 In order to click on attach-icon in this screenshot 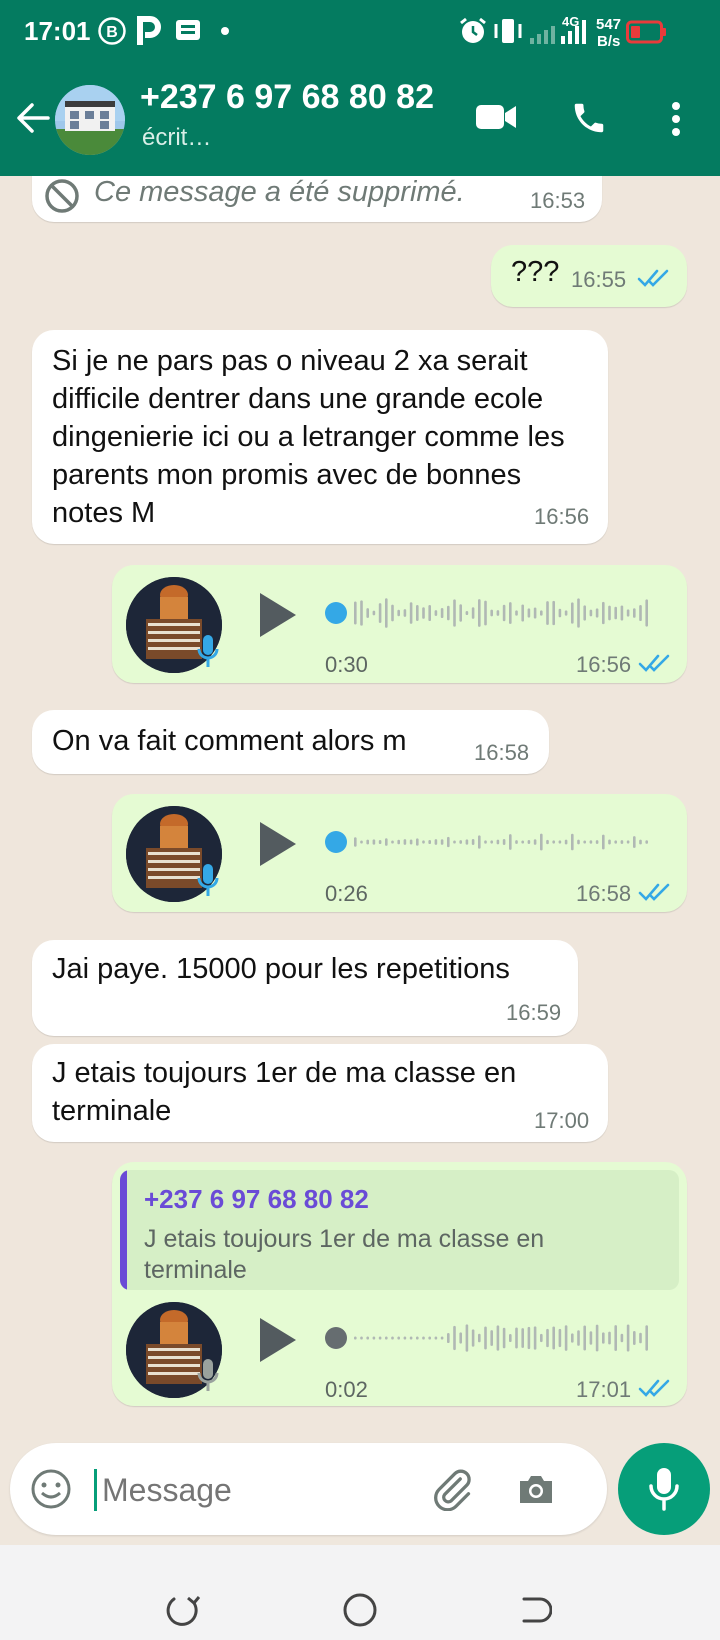, I will do `click(452, 1489)`.